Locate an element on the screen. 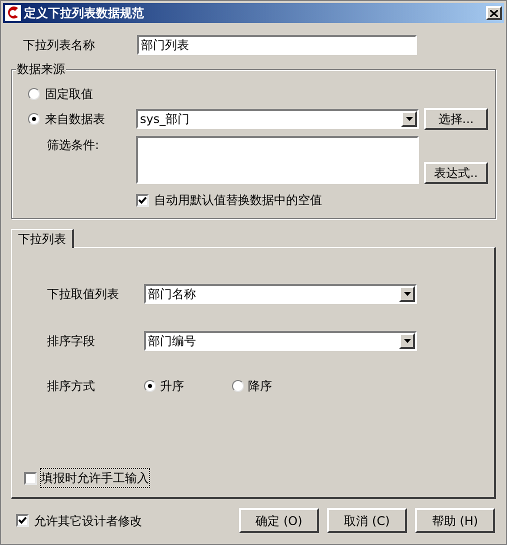  close-icon is located at coordinates (494, 13).